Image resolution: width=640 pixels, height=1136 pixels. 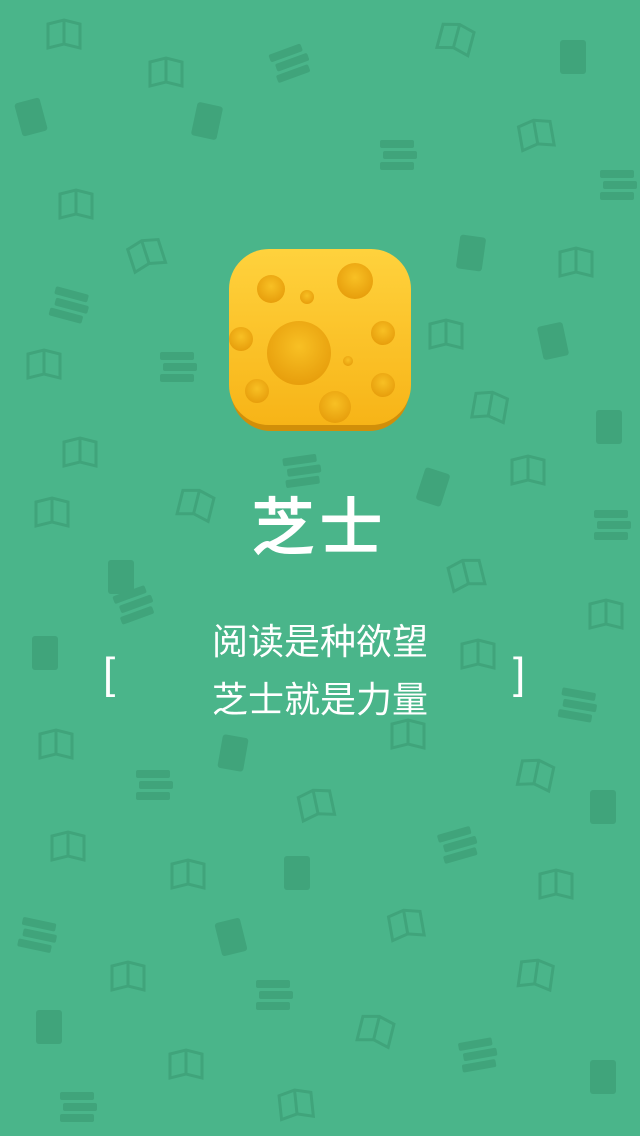 I want to click on slogan-line-2: 芝士就是力量, so click(x=319, y=700).